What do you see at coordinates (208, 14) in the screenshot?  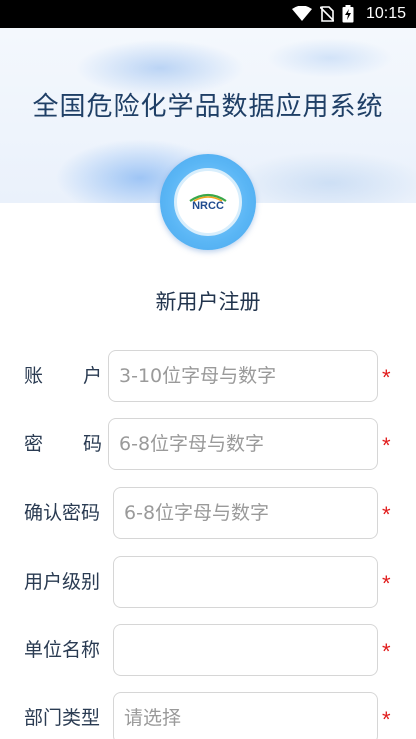 I see `status-bar: 10:15` at bounding box center [208, 14].